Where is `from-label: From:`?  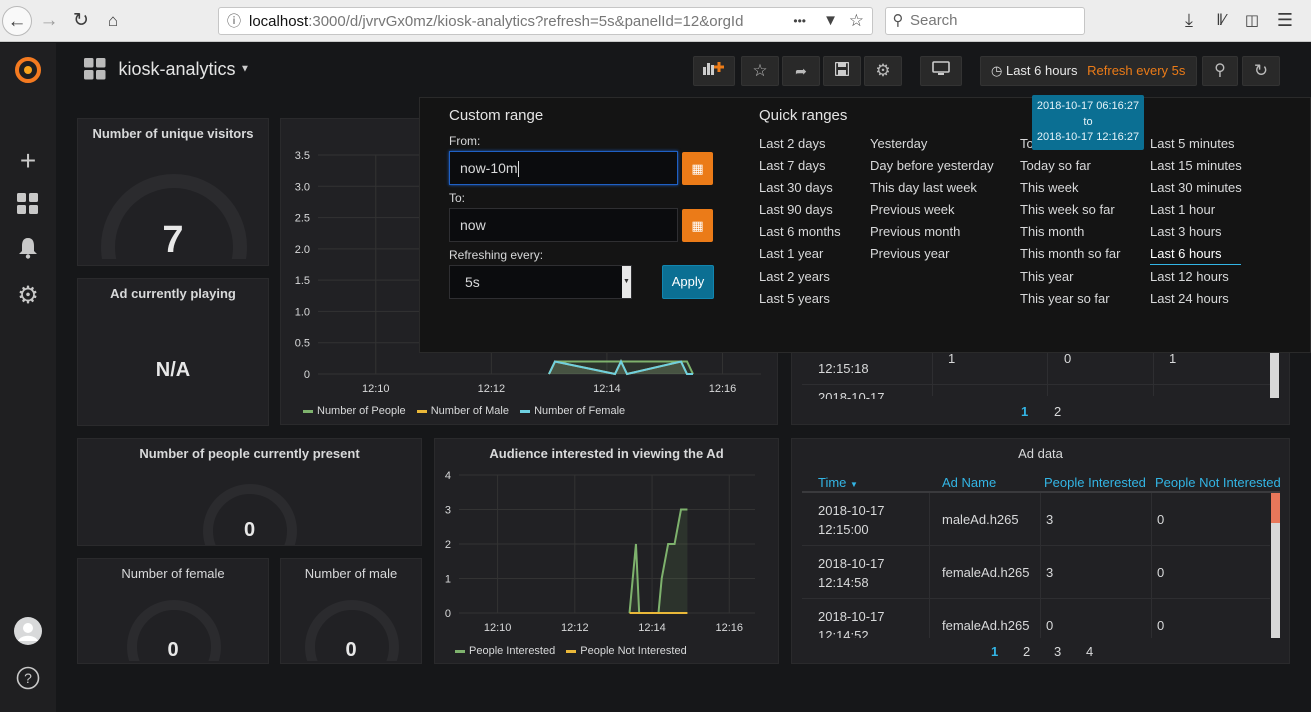 from-label: From: is located at coordinates (465, 141).